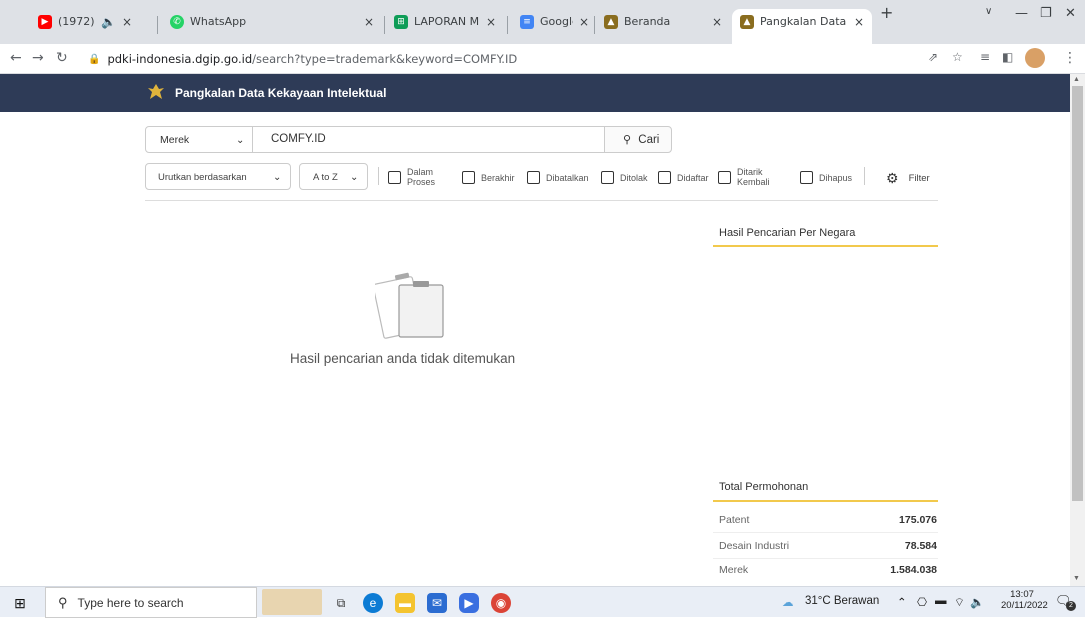 This screenshot has width=1085, height=618. What do you see at coordinates (281, 93) in the screenshot?
I see `site-title: Pangkalan Data Kekayaan Intelektual` at bounding box center [281, 93].